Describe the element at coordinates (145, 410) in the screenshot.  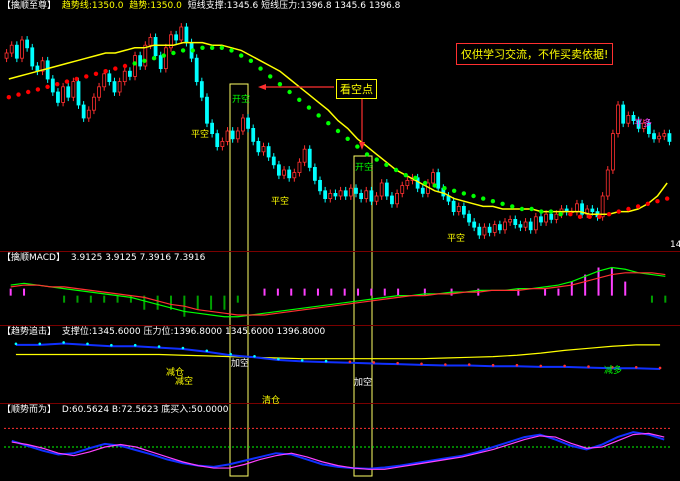
I see `power-panel-values: D:60.5624 B:72.5623 底买入:50.0000` at that location.